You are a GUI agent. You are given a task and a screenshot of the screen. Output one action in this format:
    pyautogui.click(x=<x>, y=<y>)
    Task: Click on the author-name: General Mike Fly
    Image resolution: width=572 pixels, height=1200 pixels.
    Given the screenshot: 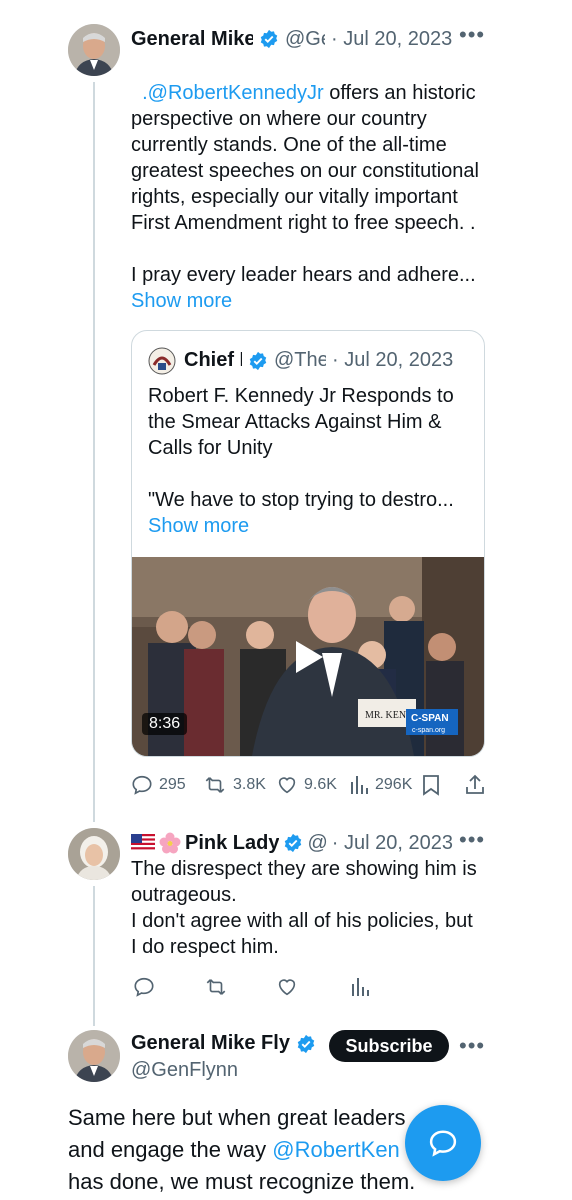 What is the action you would take?
    pyautogui.click(x=210, y=1043)
    